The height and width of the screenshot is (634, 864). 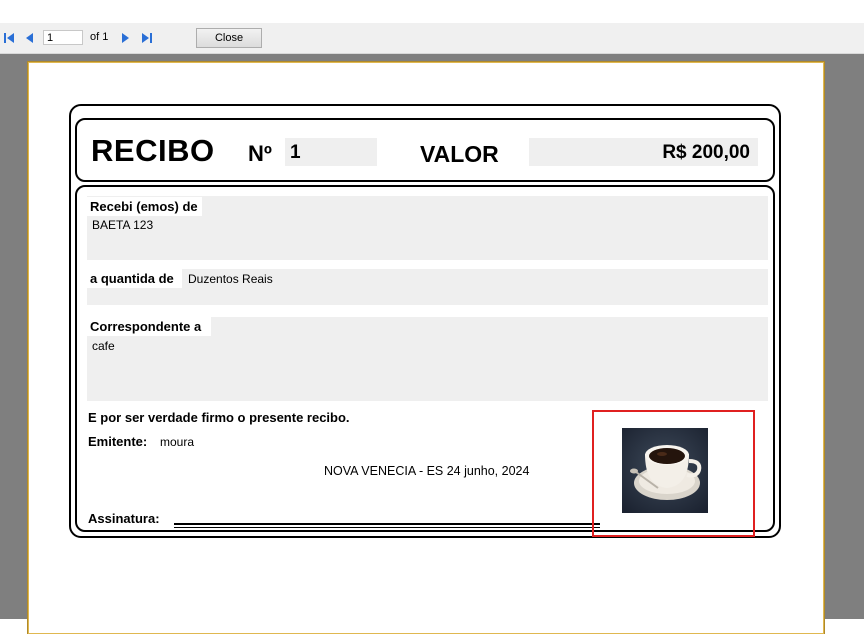 I want to click on corresponding-label: Correspondente a, so click(x=149, y=326).